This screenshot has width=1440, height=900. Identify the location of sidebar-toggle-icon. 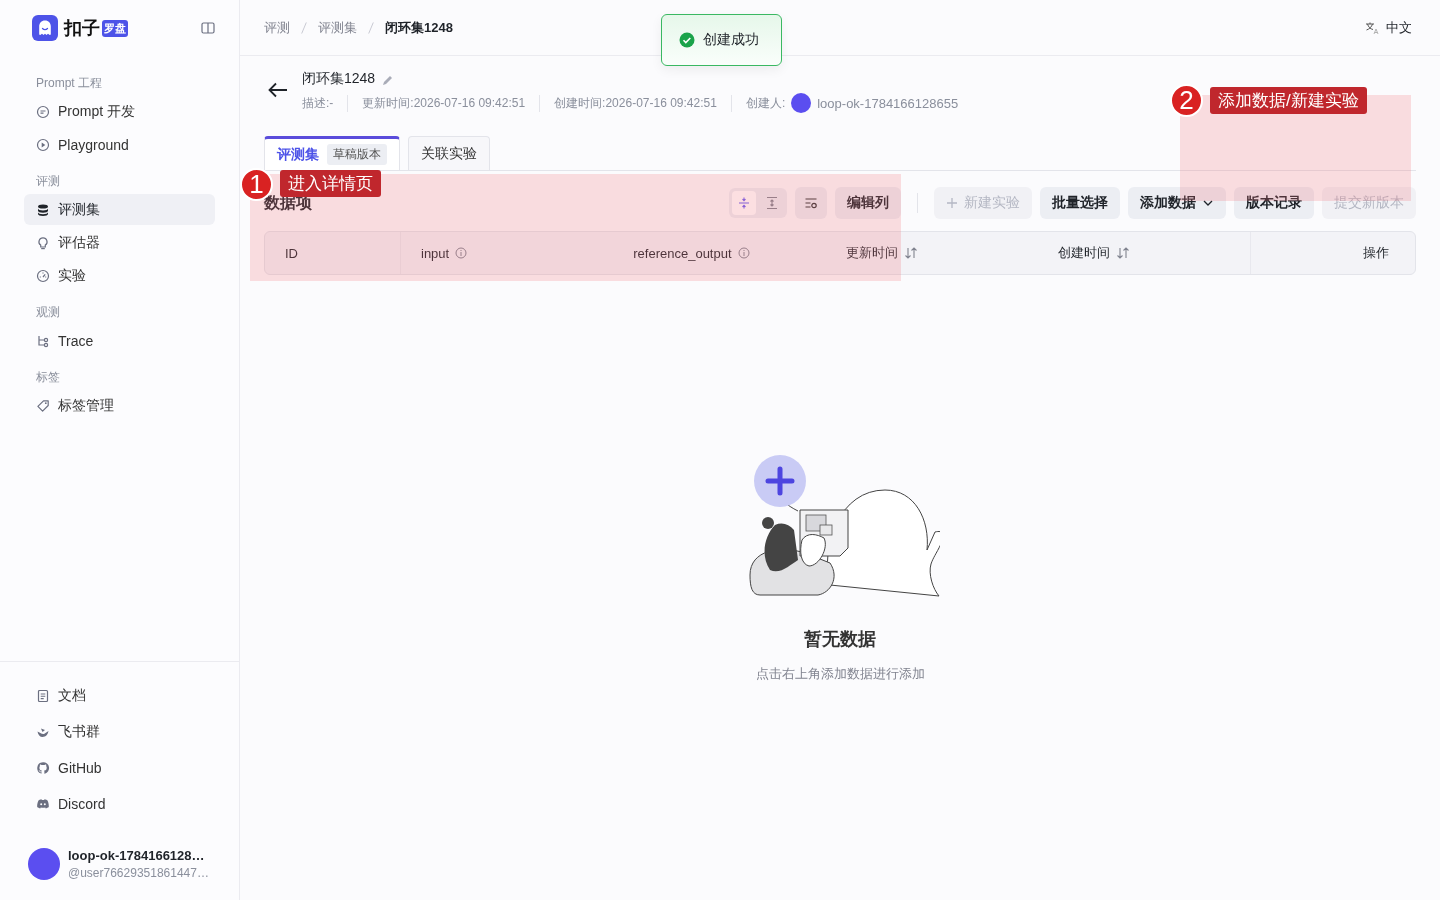
(208, 28).